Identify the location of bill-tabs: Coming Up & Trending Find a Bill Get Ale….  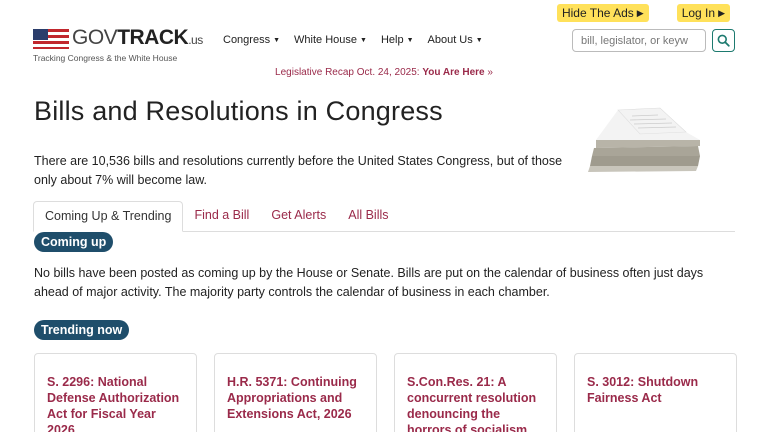
(384, 216).